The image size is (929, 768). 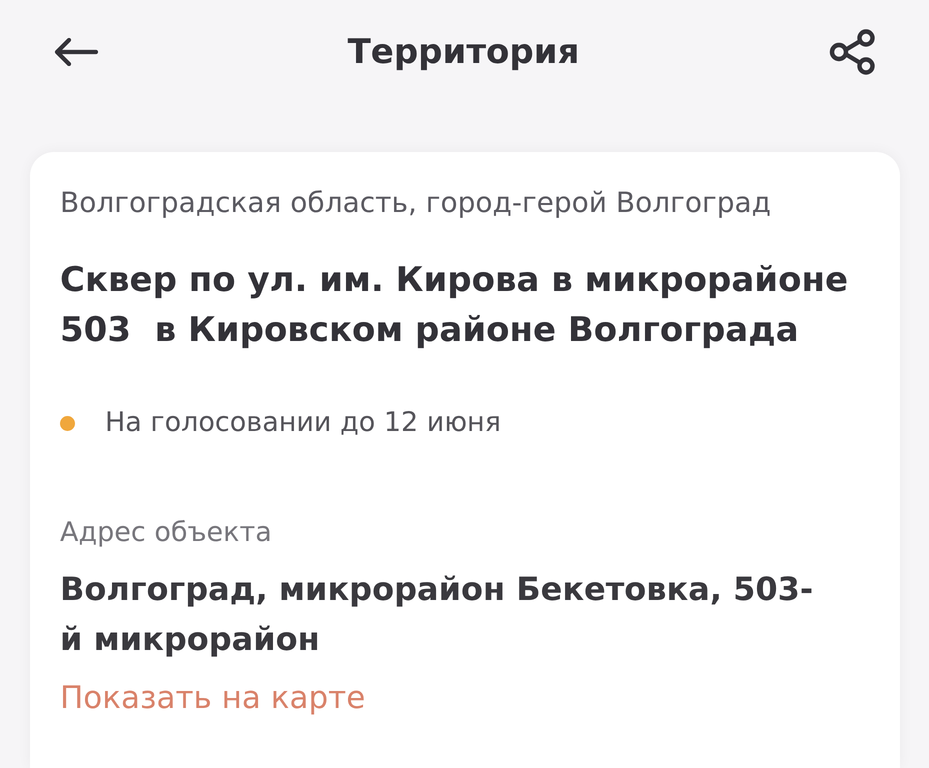 I want to click on status-text: На голосовании до 12 июня, so click(x=303, y=423).